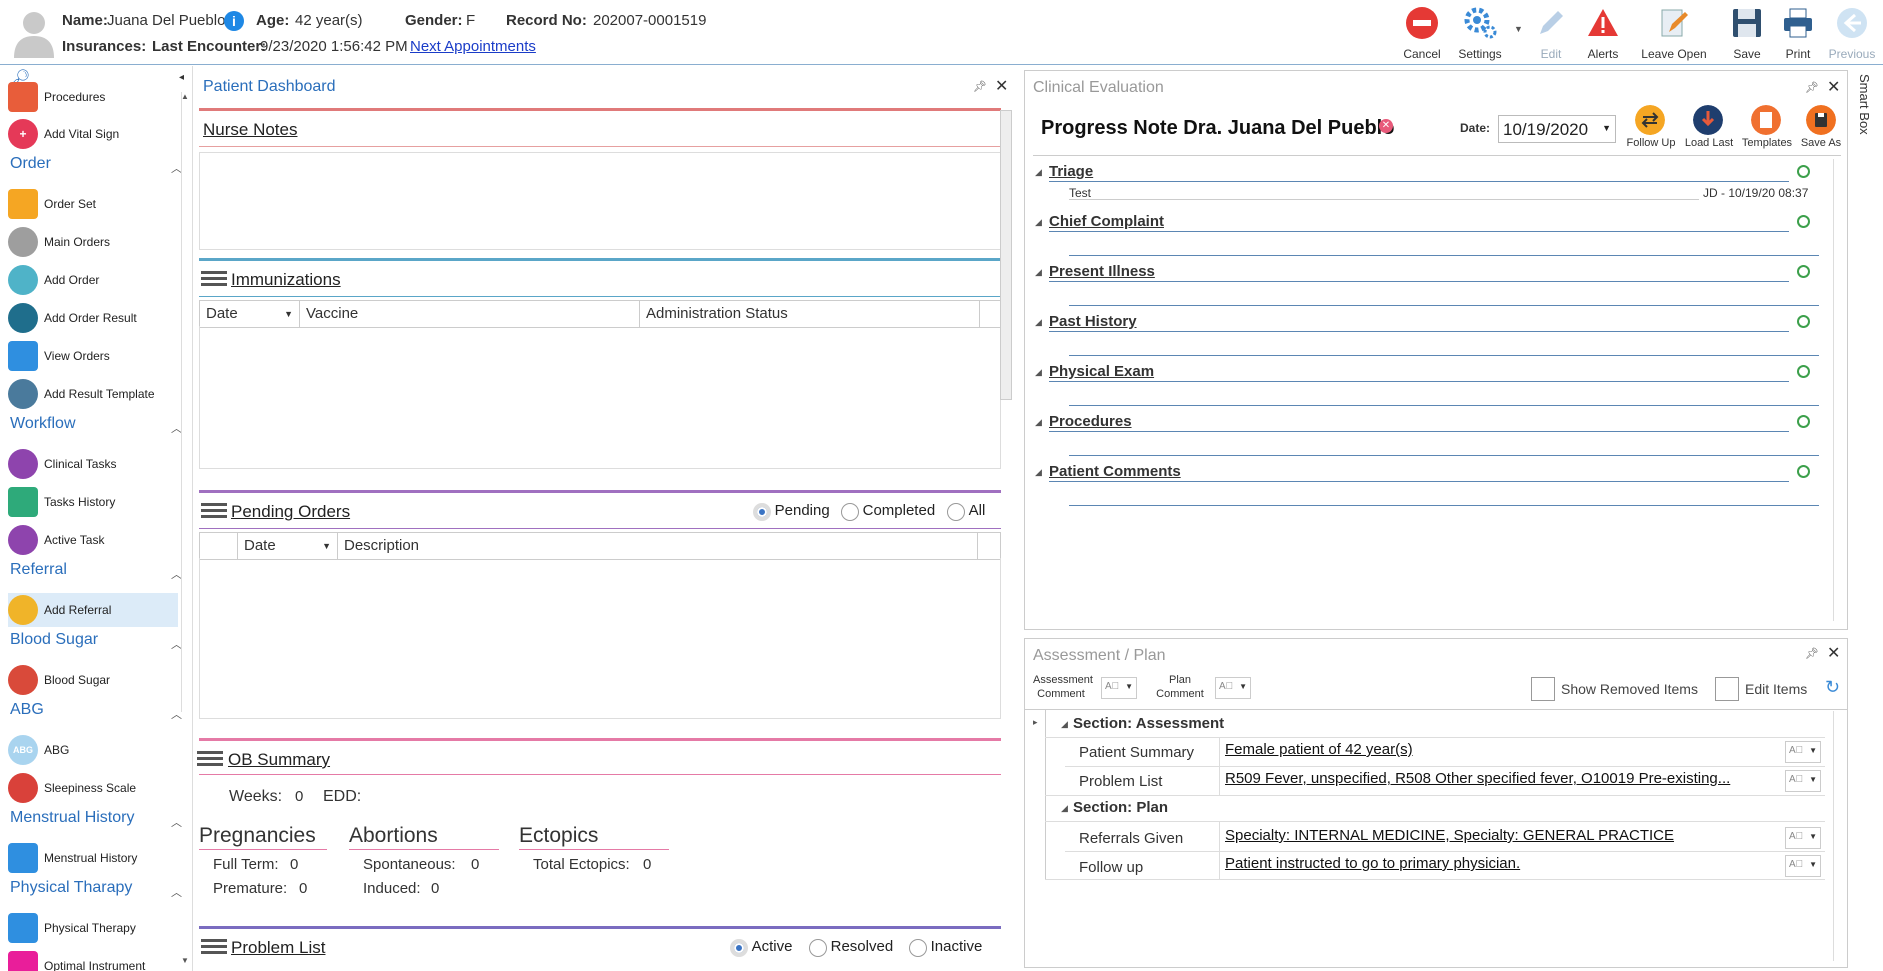 The width and height of the screenshot is (1883, 971). I want to click on sidebar-item-add-order: Add Order, so click(93, 280).